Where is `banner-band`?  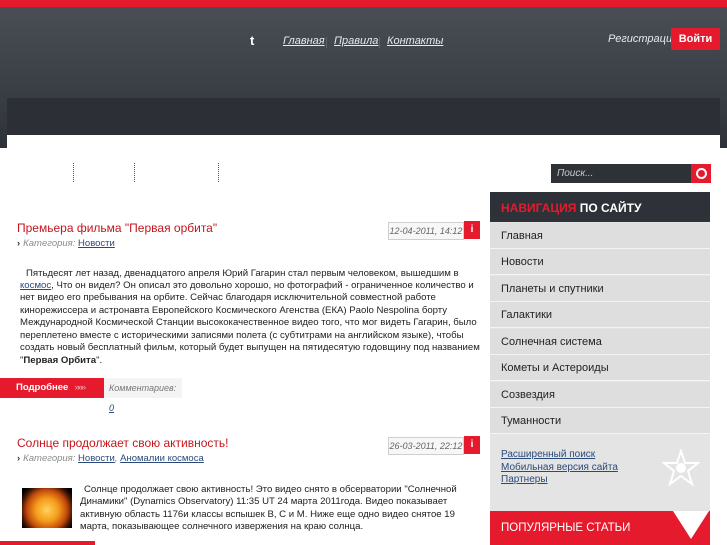 banner-band is located at coordinates (363, 116).